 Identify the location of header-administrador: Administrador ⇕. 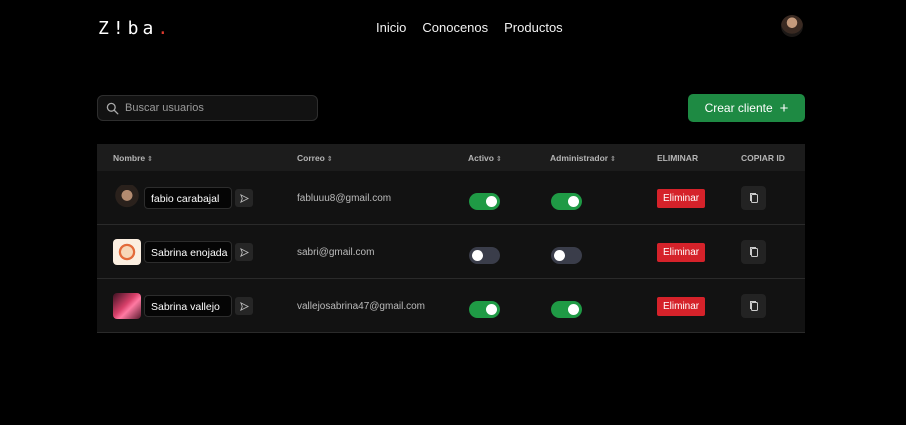
(583, 158).